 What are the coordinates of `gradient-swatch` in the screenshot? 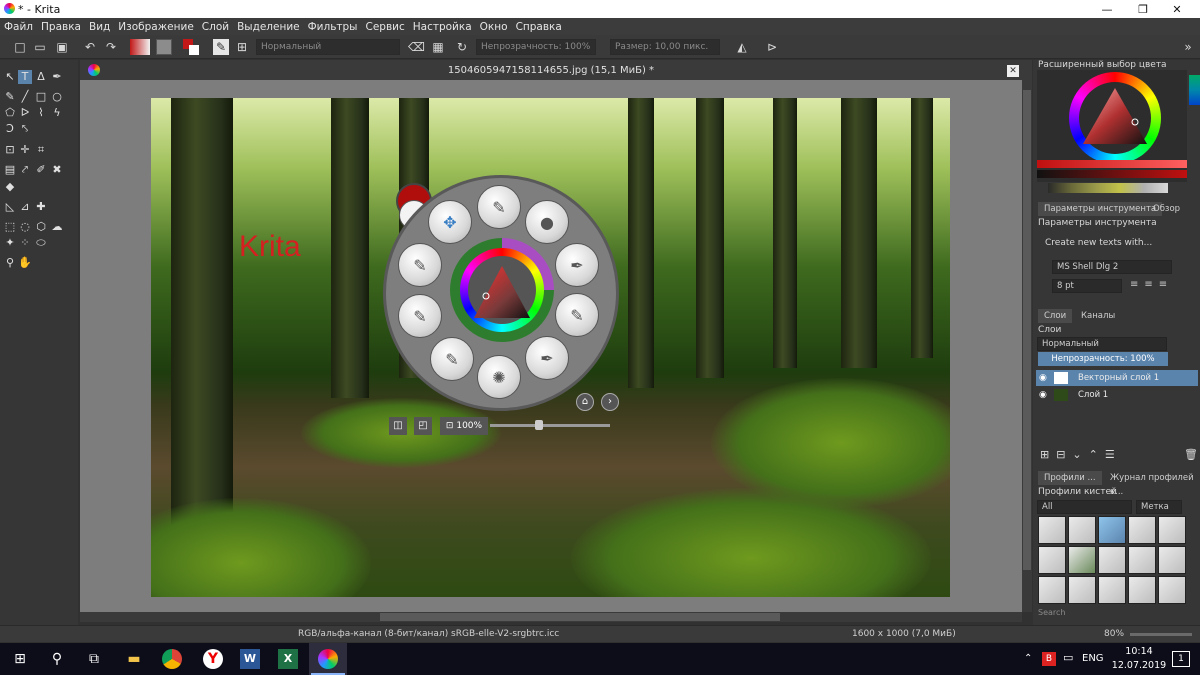 It's located at (140, 47).